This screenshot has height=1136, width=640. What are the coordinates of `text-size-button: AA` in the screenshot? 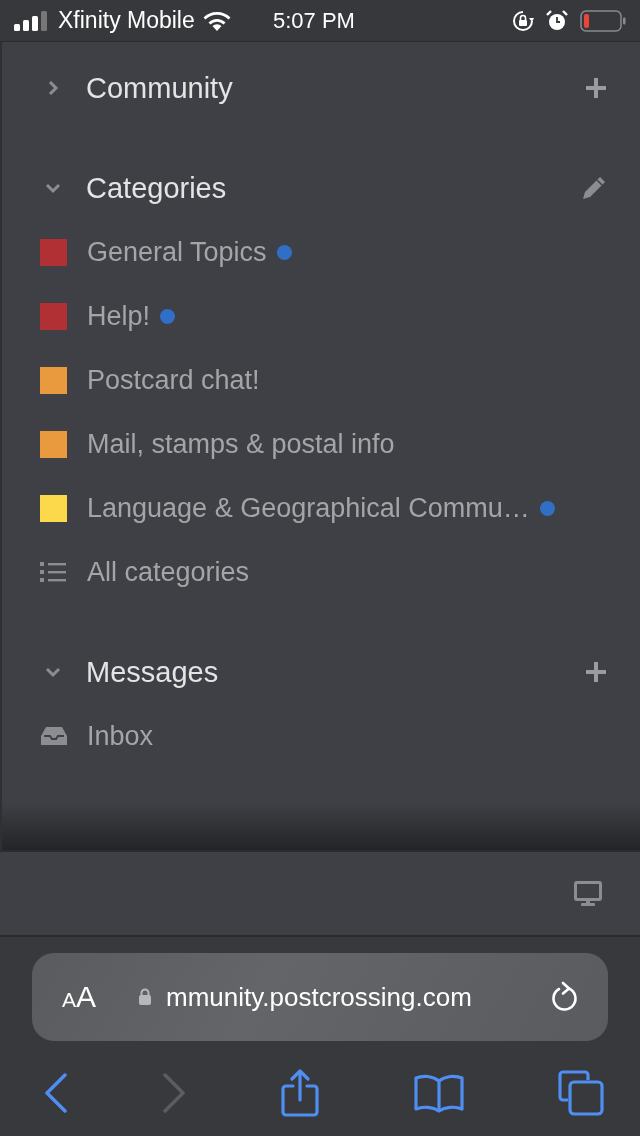 It's located at (79, 997).